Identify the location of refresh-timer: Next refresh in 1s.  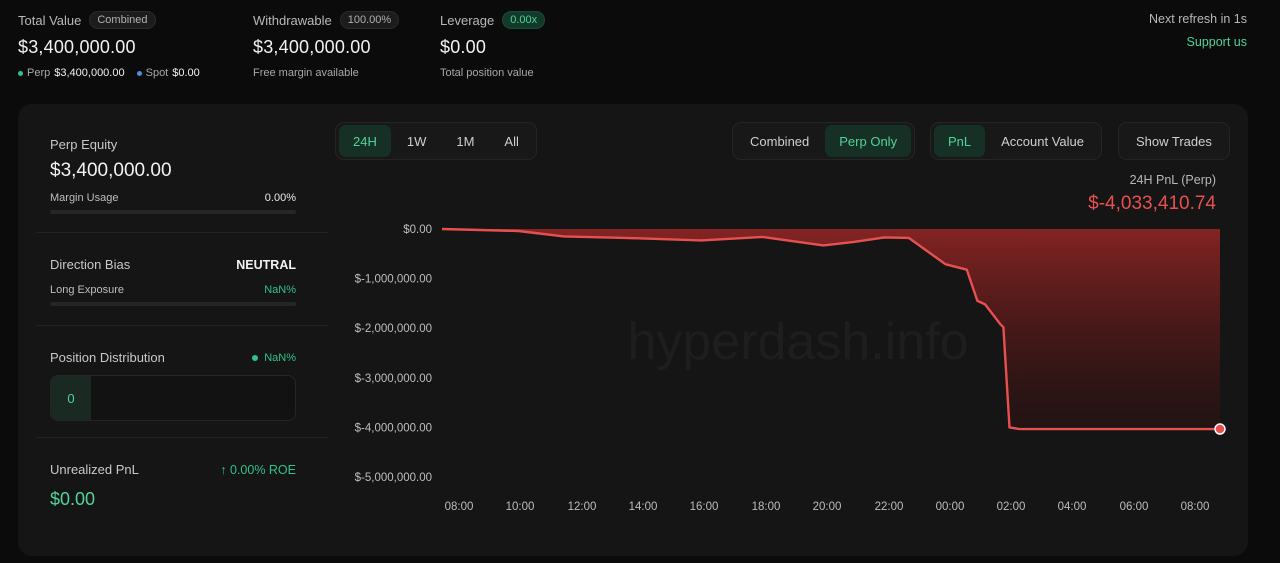
(1198, 19).